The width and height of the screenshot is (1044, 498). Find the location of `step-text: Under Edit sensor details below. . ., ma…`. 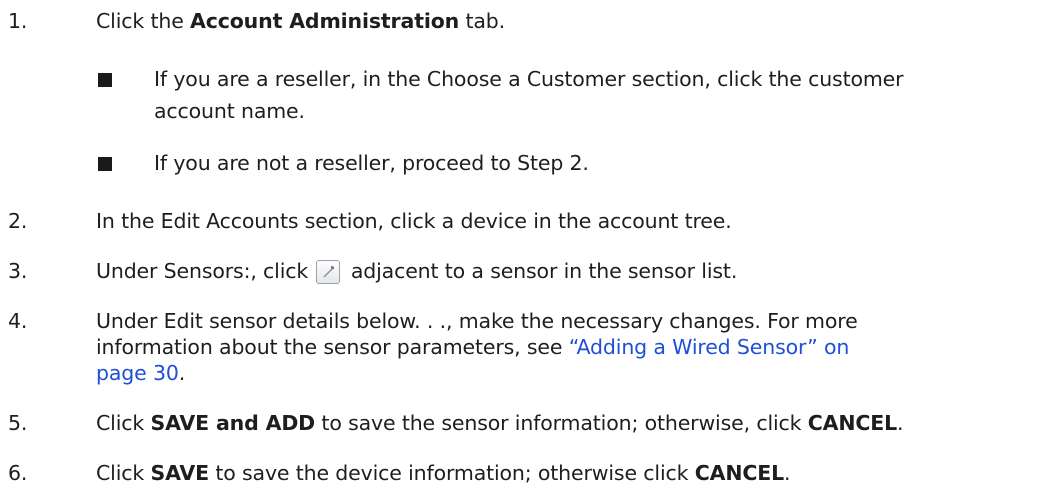

step-text: Under Edit sensor details below. . ., ma… is located at coordinates (477, 321).